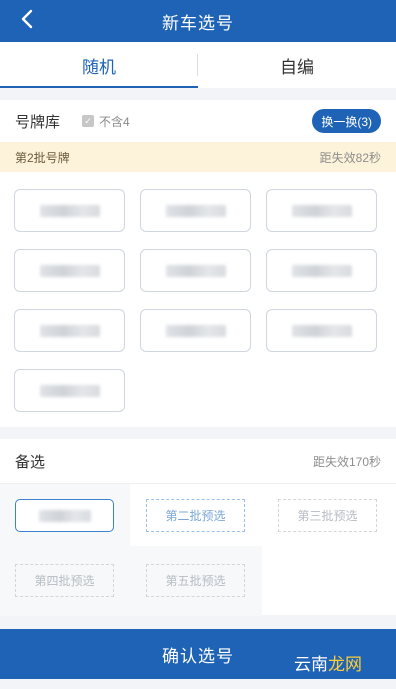  I want to click on exclude-four-label: 不含4, so click(114, 121).